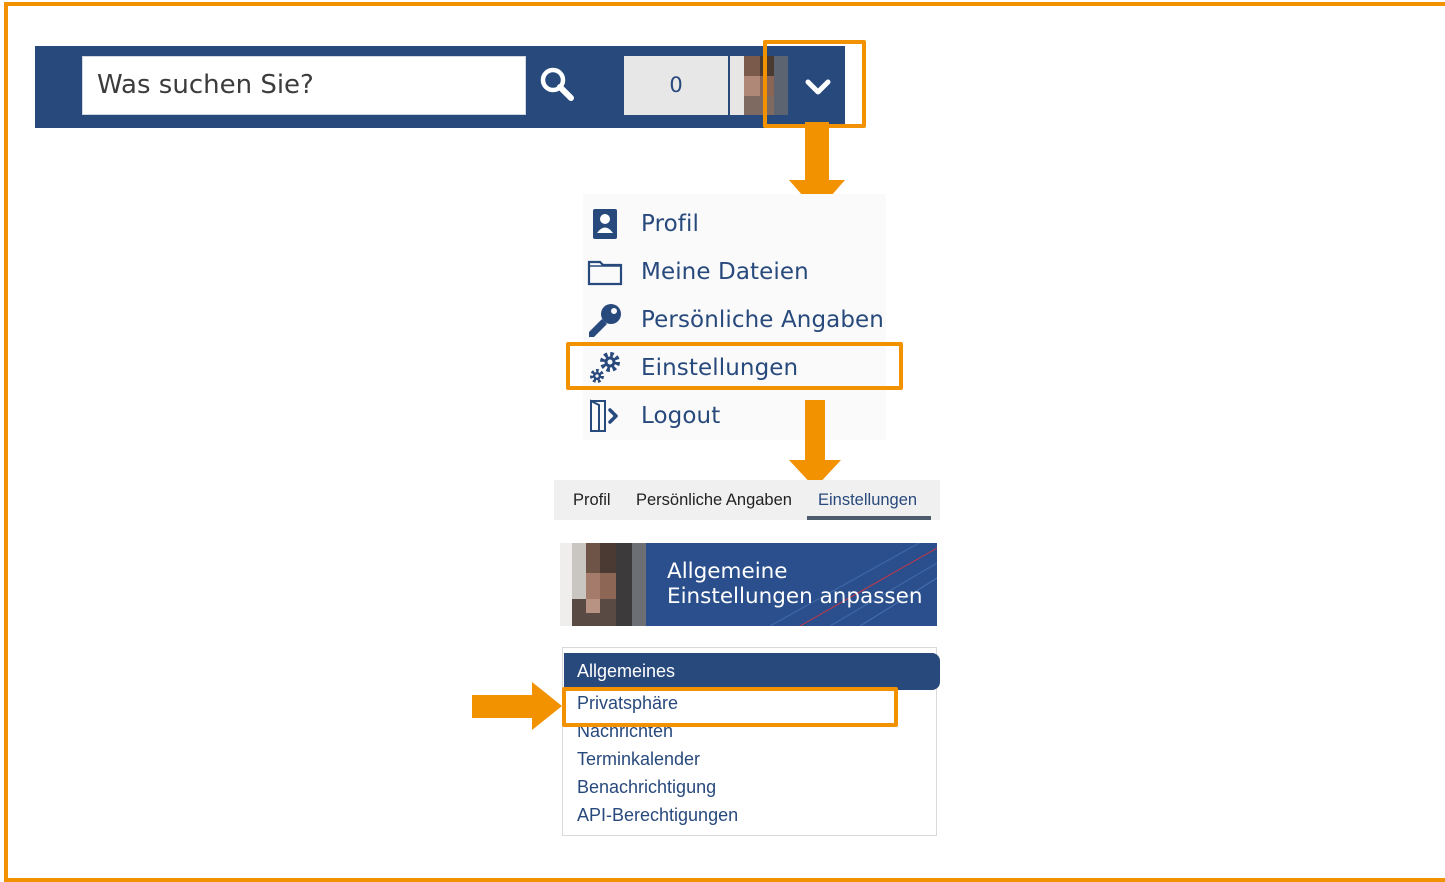 The height and width of the screenshot is (882, 1445). I want to click on banner-title-line1: Allgemeine, so click(727, 571).